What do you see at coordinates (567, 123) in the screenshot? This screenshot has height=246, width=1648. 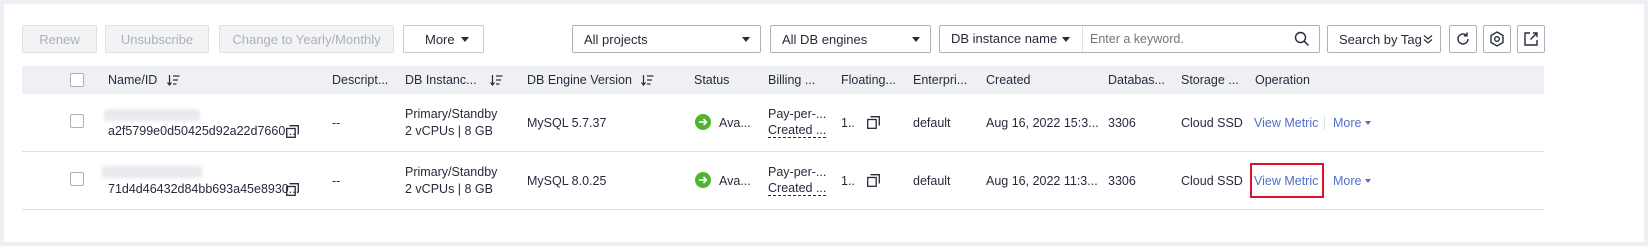 I see `engine-version: MySQL 5.7.37` at bounding box center [567, 123].